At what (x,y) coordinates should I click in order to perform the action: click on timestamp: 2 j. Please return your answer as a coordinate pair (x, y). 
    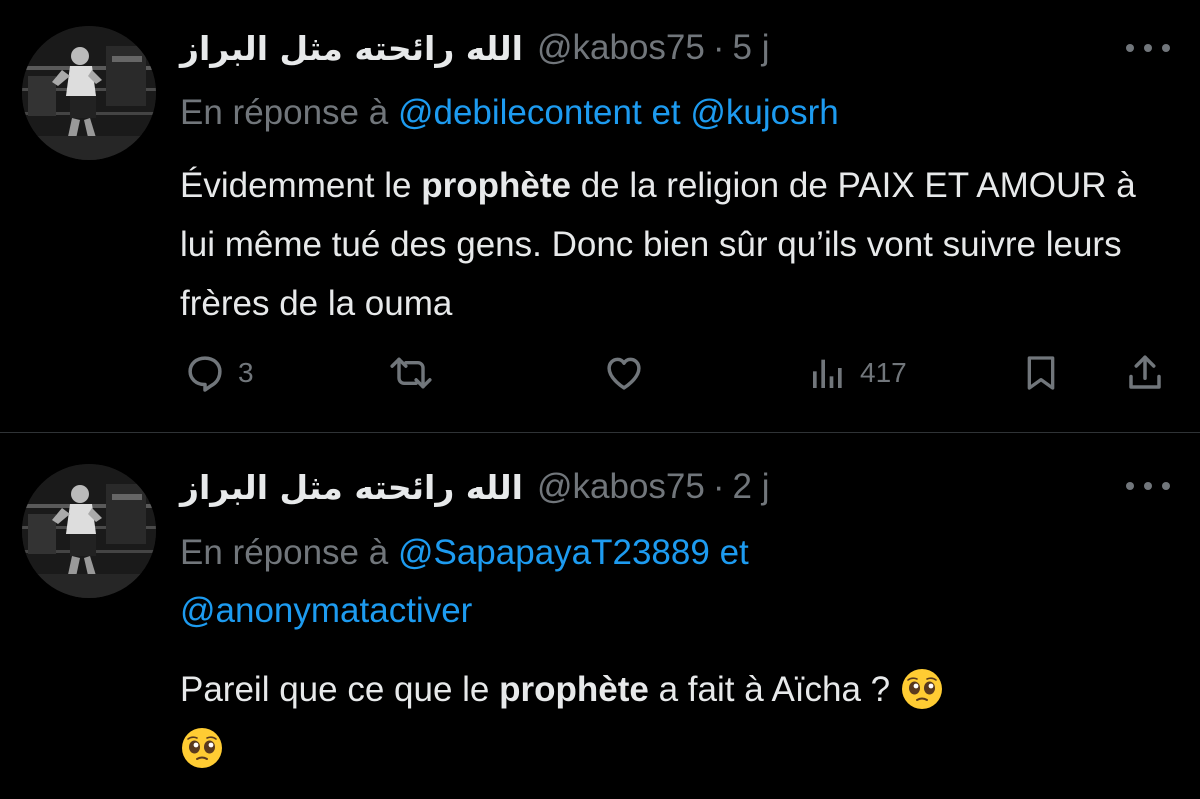
    Looking at the image, I should click on (751, 487).